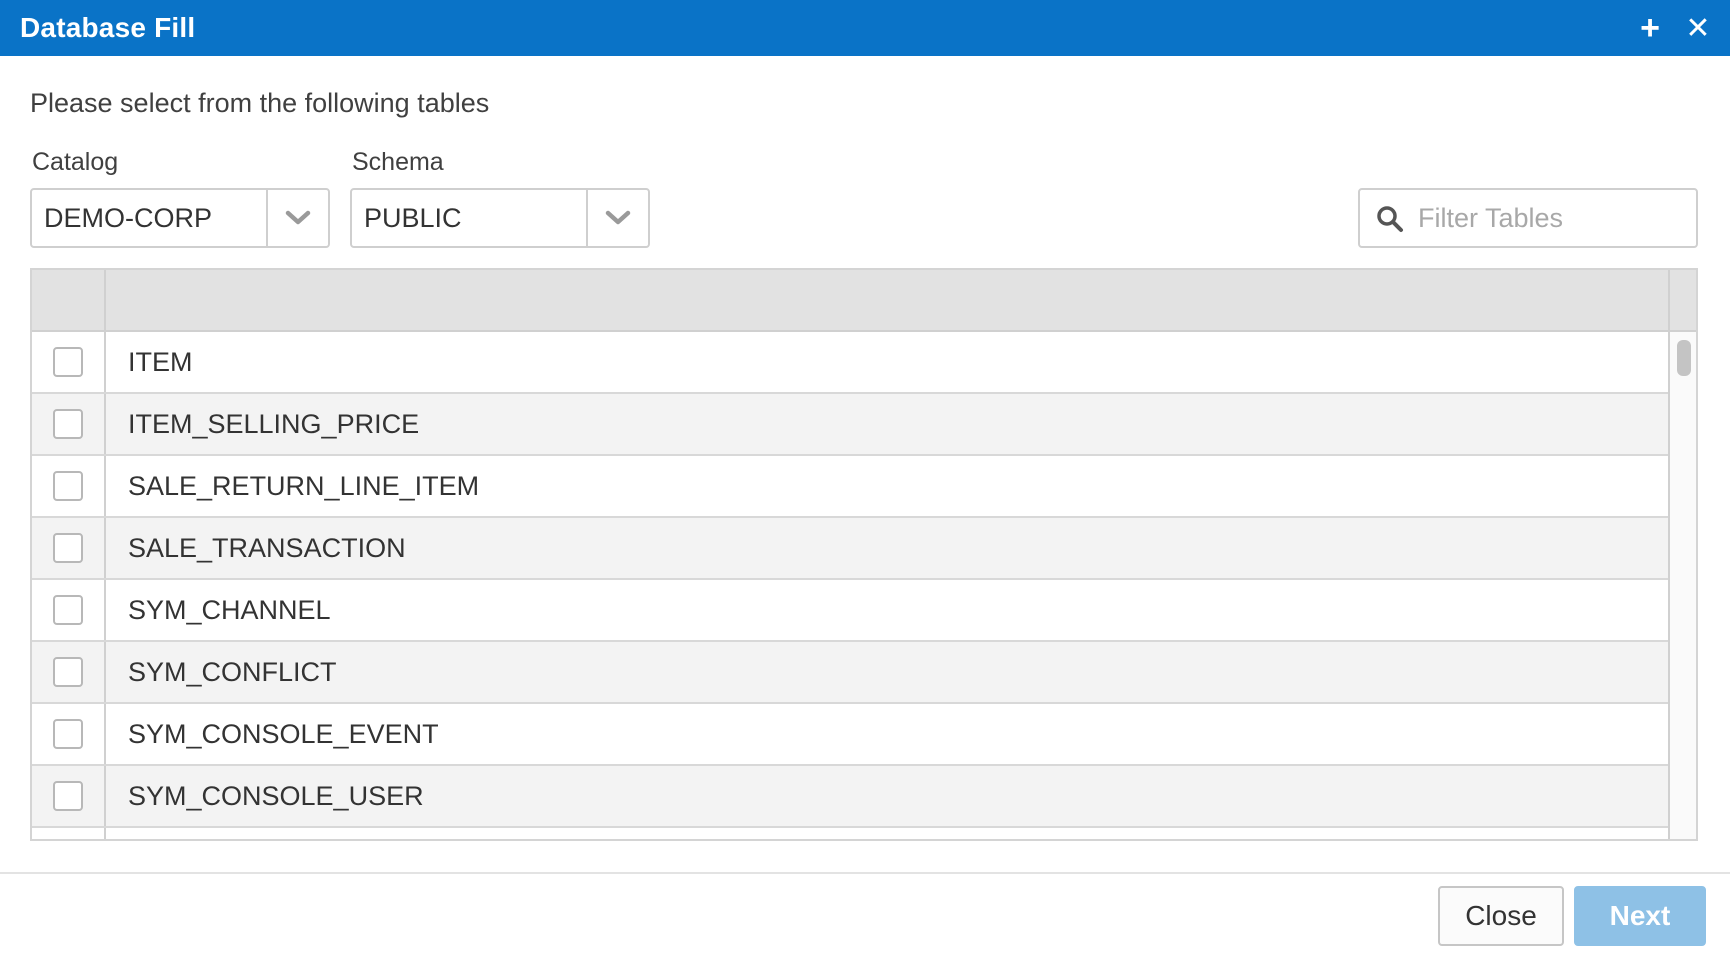  What do you see at coordinates (850, 611) in the screenshot?
I see `table-row: SYM_CHANNEL` at bounding box center [850, 611].